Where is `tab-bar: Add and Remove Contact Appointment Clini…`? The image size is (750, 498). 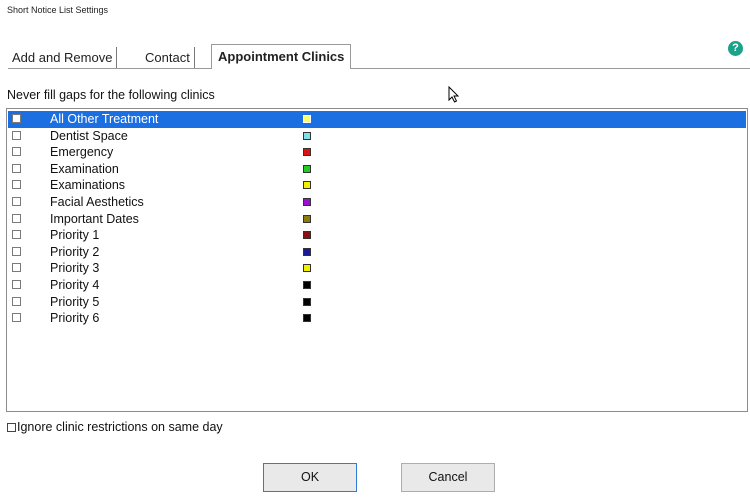 tab-bar: Add and Remove Contact Appointment Clini… is located at coordinates (379, 57).